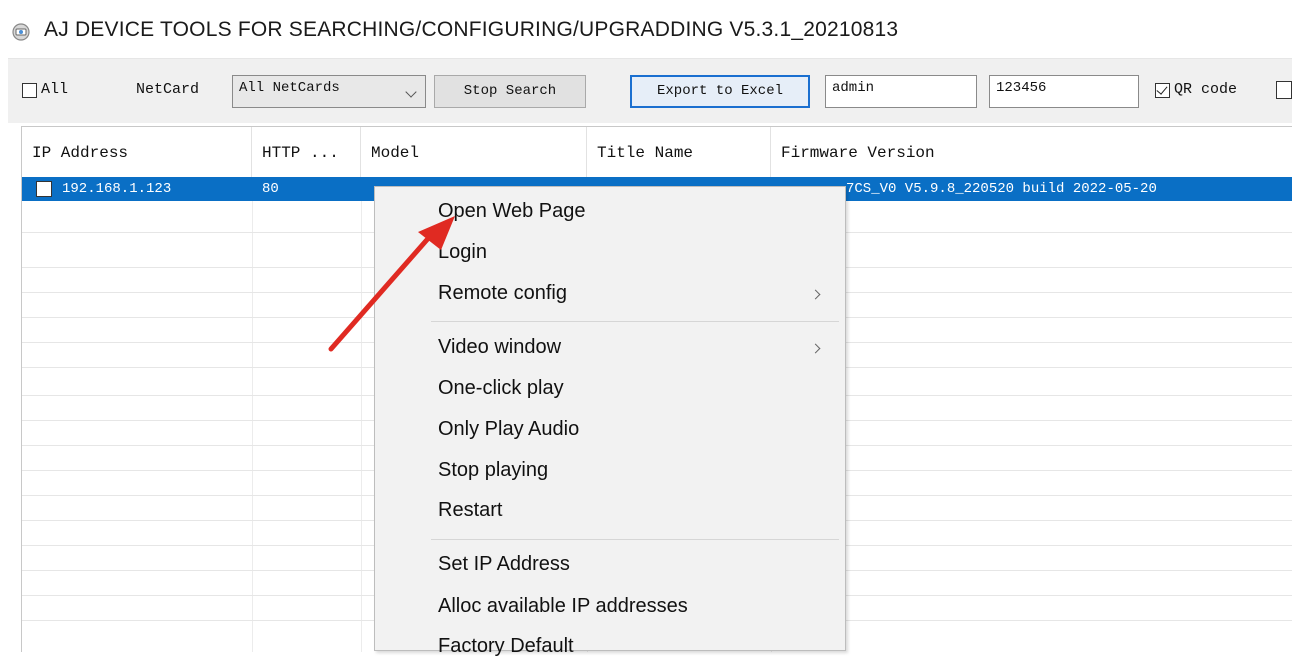  Describe the element at coordinates (1162, 90) in the screenshot. I see `qr-code-checkbox` at that location.